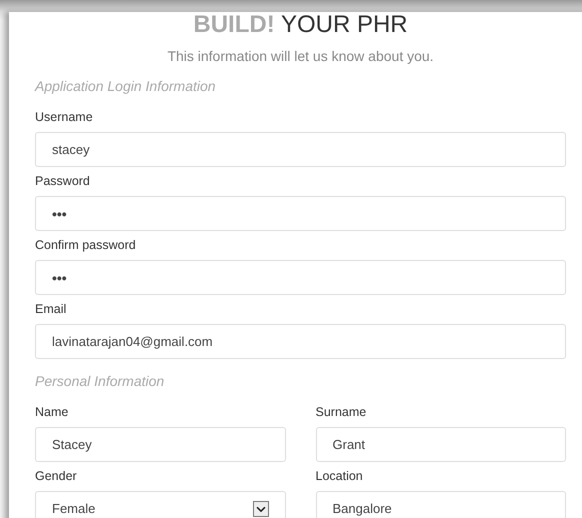 The height and width of the screenshot is (518, 582). I want to click on field-label: Surname, so click(342, 412).